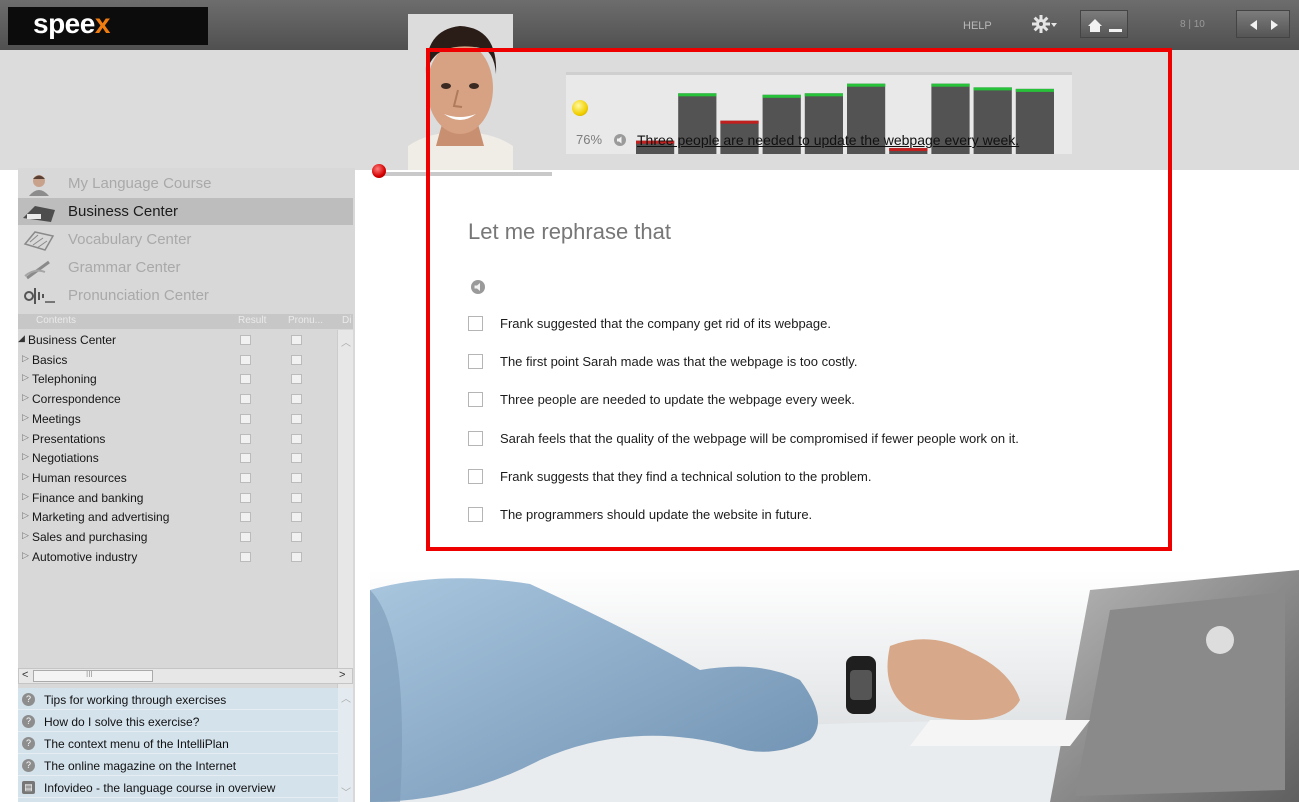 The width and height of the screenshot is (1299, 802). I want to click on tree-item: ▷ Negotiations, so click(178, 458).